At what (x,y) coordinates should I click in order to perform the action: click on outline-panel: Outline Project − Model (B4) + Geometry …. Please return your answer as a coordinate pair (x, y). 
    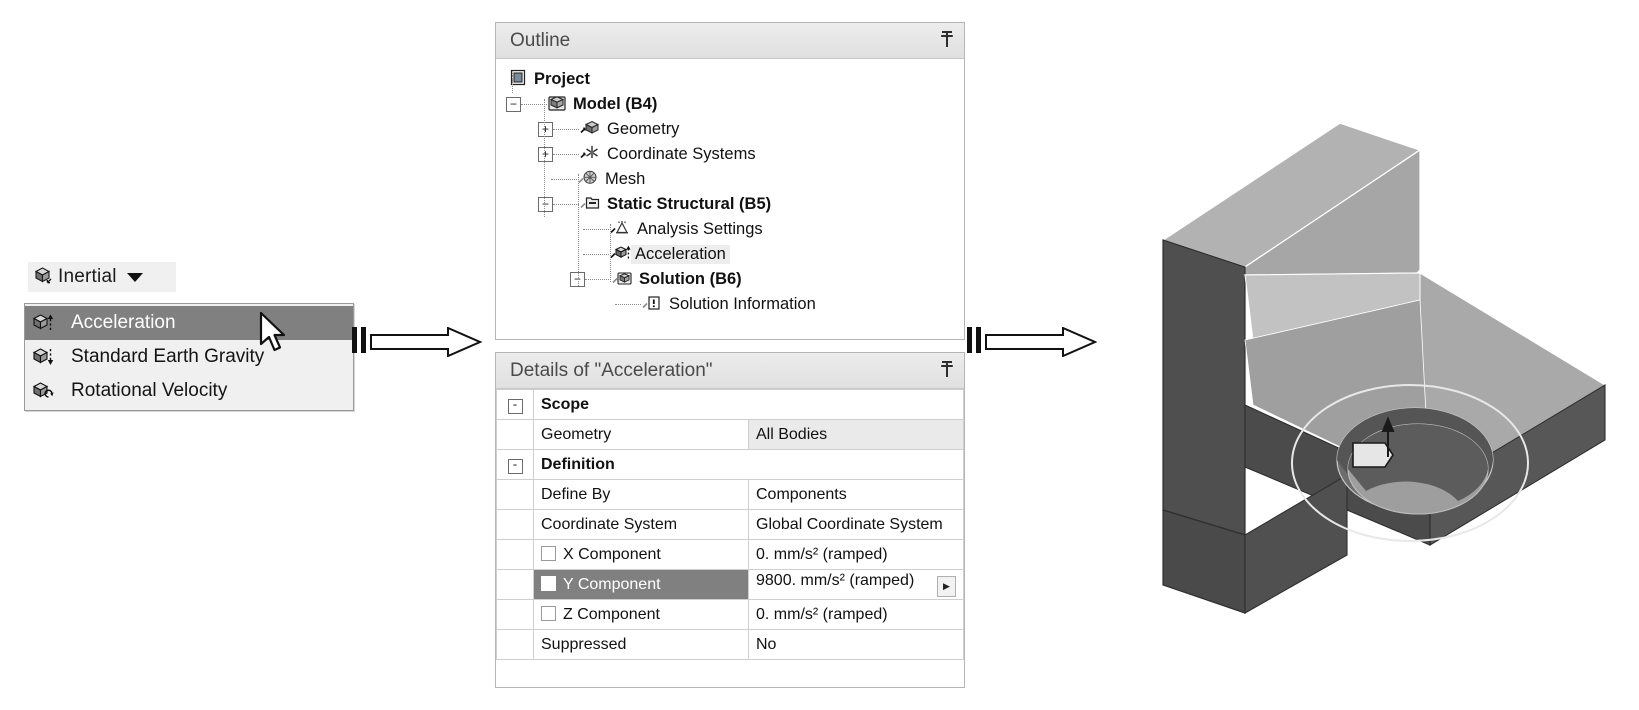
    Looking at the image, I should click on (730, 181).